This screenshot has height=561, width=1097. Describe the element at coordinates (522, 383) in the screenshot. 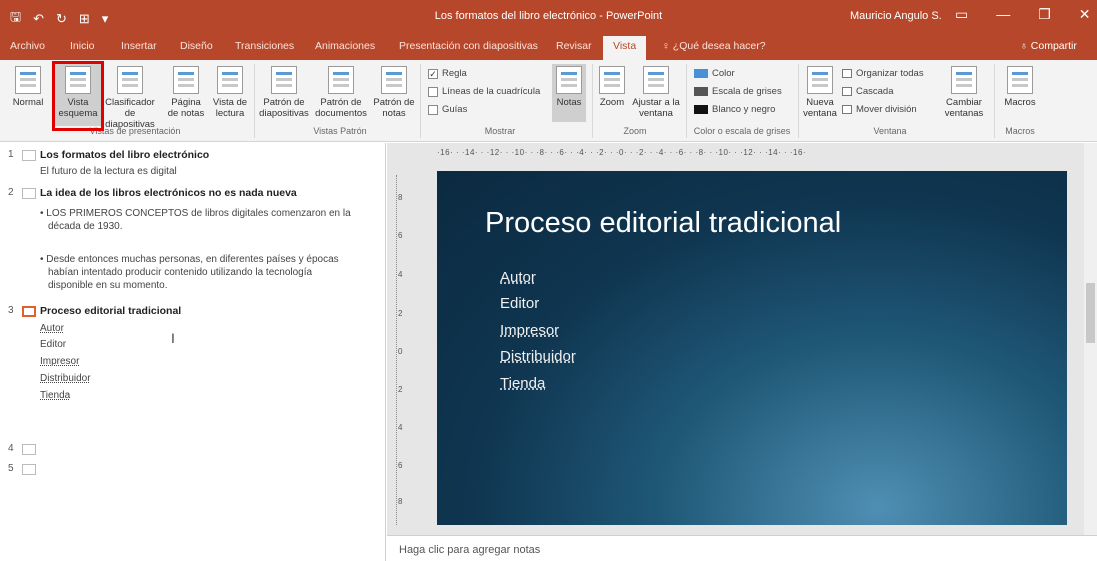

I see `slide-bullet: Tienda` at that location.